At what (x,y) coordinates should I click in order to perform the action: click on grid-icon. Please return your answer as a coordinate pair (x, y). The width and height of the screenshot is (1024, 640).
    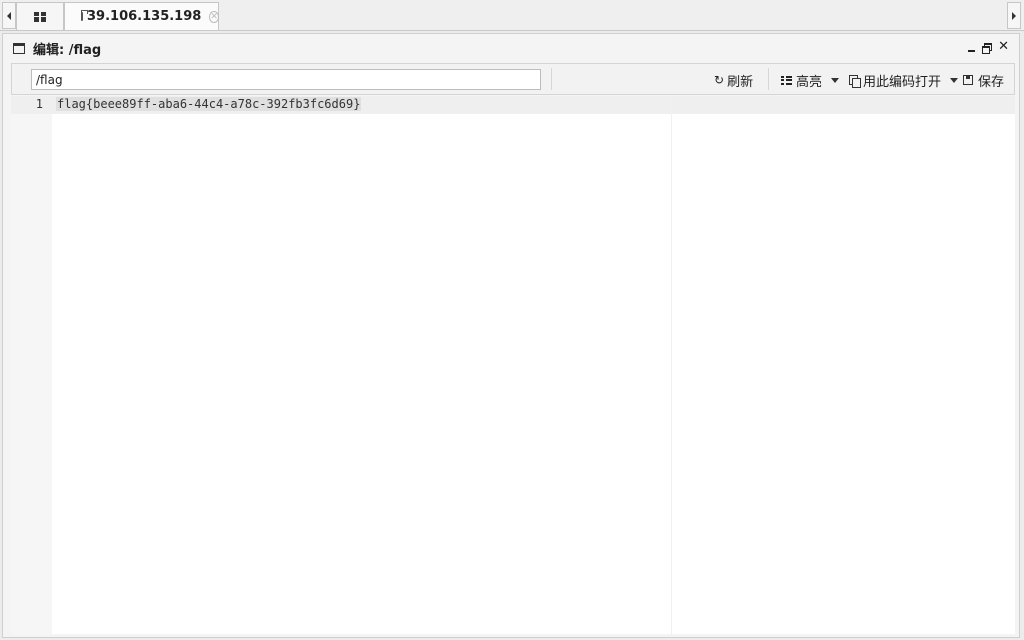
    Looking at the image, I should click on (40, 16).